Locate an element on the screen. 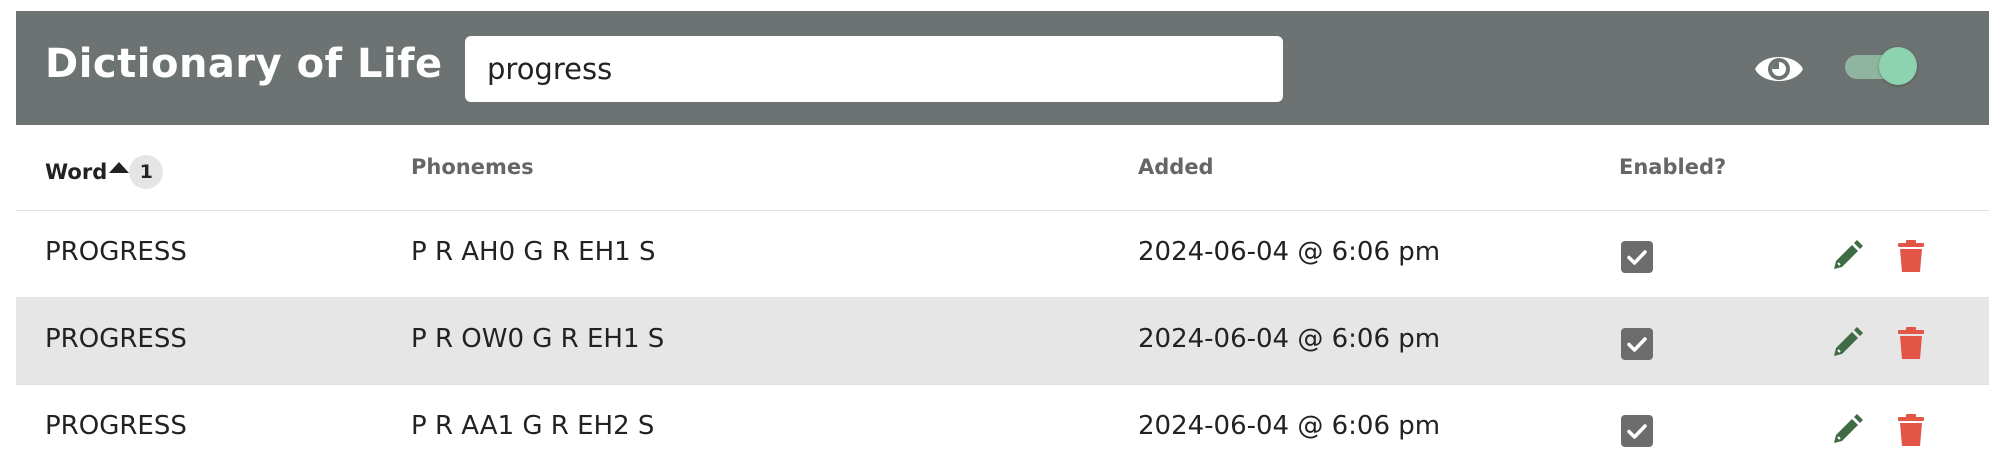  column-header-phonemes: Phonemes is located at coordinates (472, 167).